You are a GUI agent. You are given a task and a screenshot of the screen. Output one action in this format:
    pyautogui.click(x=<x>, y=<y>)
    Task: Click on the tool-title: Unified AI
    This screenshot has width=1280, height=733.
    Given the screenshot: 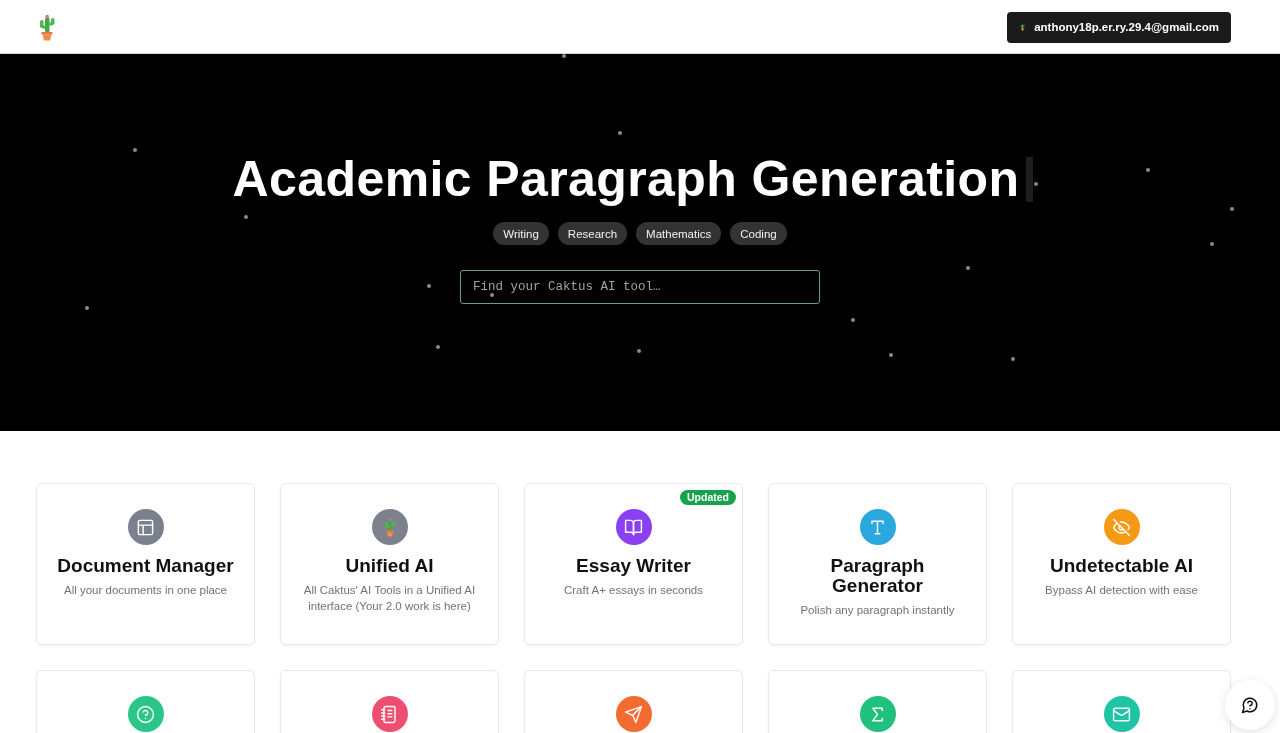 What is the action you would take?
    pyautogui.click(x=389, y=566)
    